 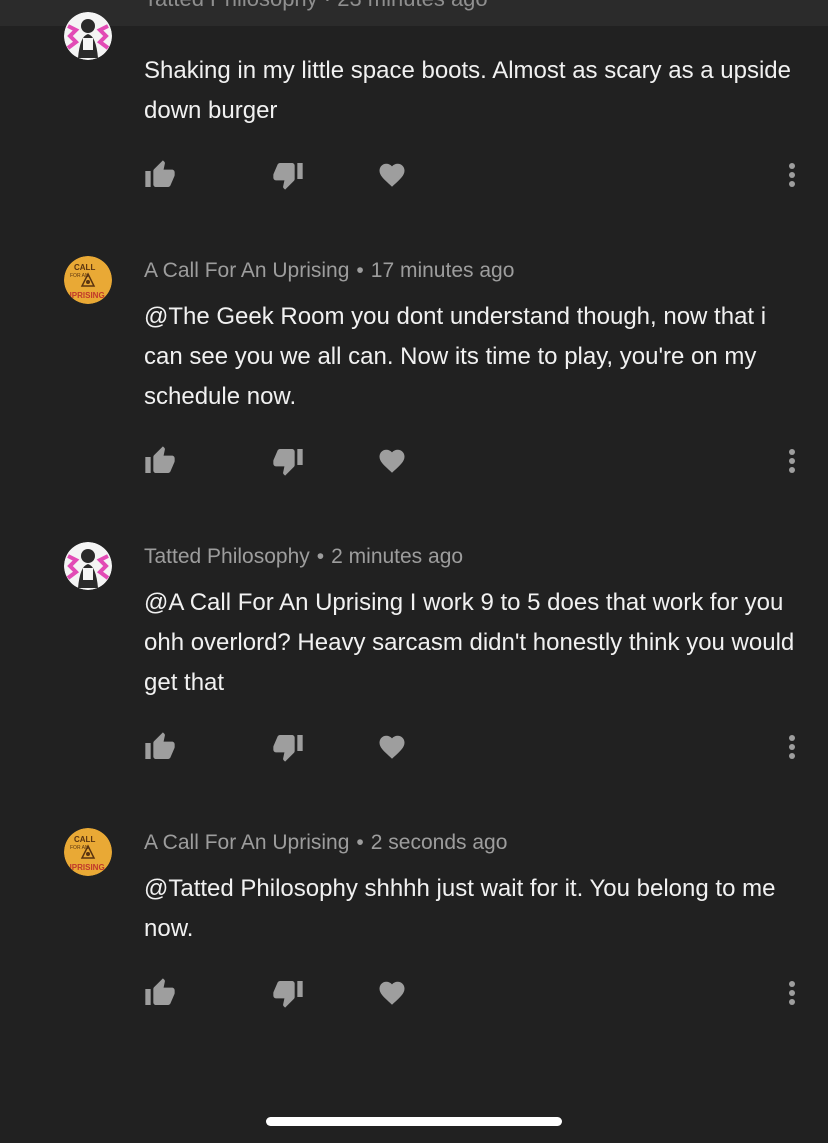 I want to click on comment-time: 17 minutes ago, so click(x=442, y=270).